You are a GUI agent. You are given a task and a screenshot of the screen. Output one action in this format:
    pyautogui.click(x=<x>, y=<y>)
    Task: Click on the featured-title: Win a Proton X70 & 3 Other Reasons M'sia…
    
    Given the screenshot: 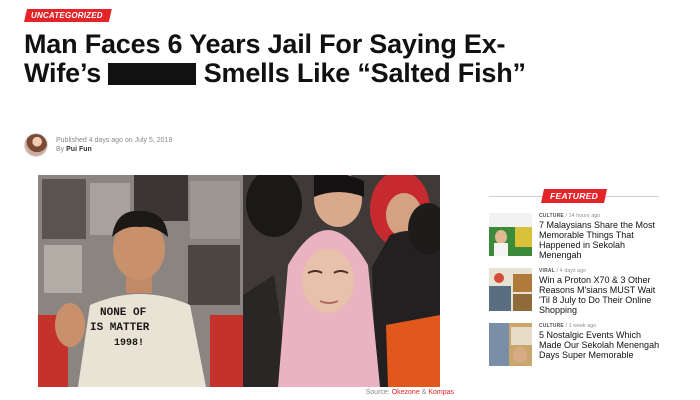 What is the action you would take?
    pyautogui.click(x=600, y=295)
    